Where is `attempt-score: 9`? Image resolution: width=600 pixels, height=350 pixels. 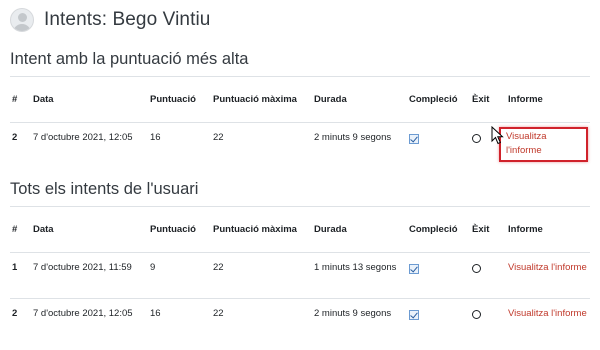
attempt-score: 9 is located at coordinates (179, 275).